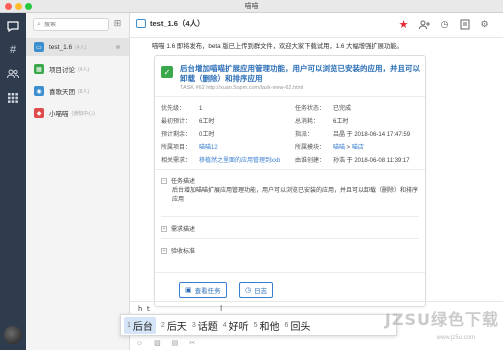  I want to click on requirement-description-header: + 需求描述, so click(290, 228).